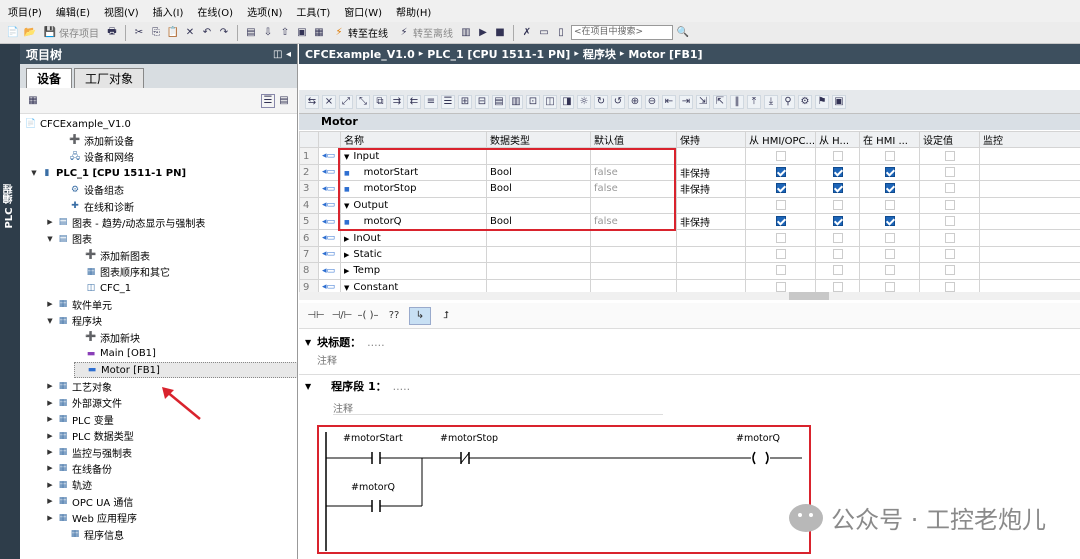 This screenshot has width=1080, height=559. Describe the element at coordinates (329, 139) in the screenshot. I see `column-header` at that location.